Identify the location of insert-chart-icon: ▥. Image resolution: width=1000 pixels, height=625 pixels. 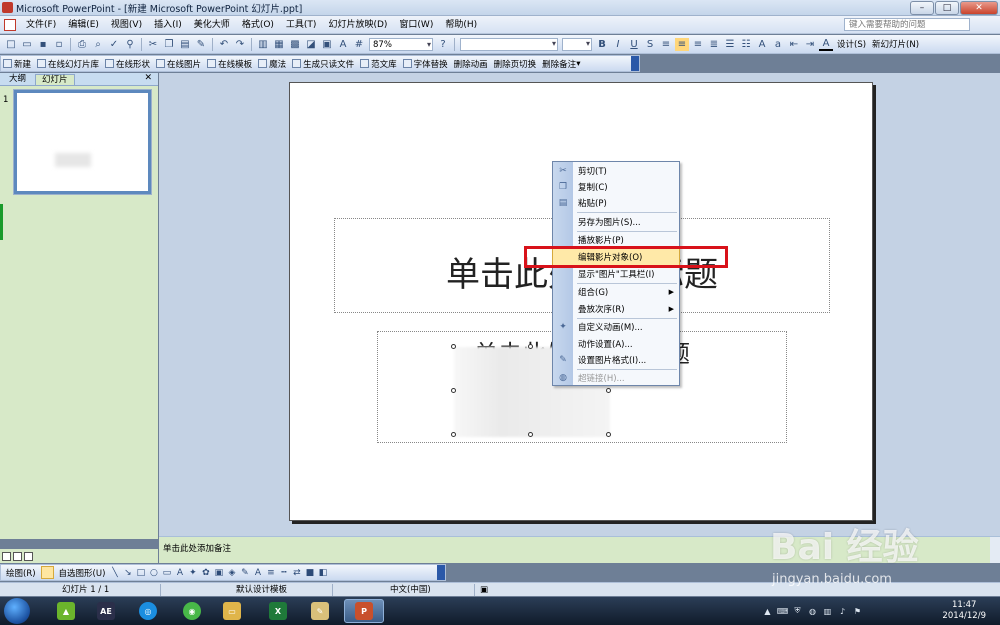
(263, 44).